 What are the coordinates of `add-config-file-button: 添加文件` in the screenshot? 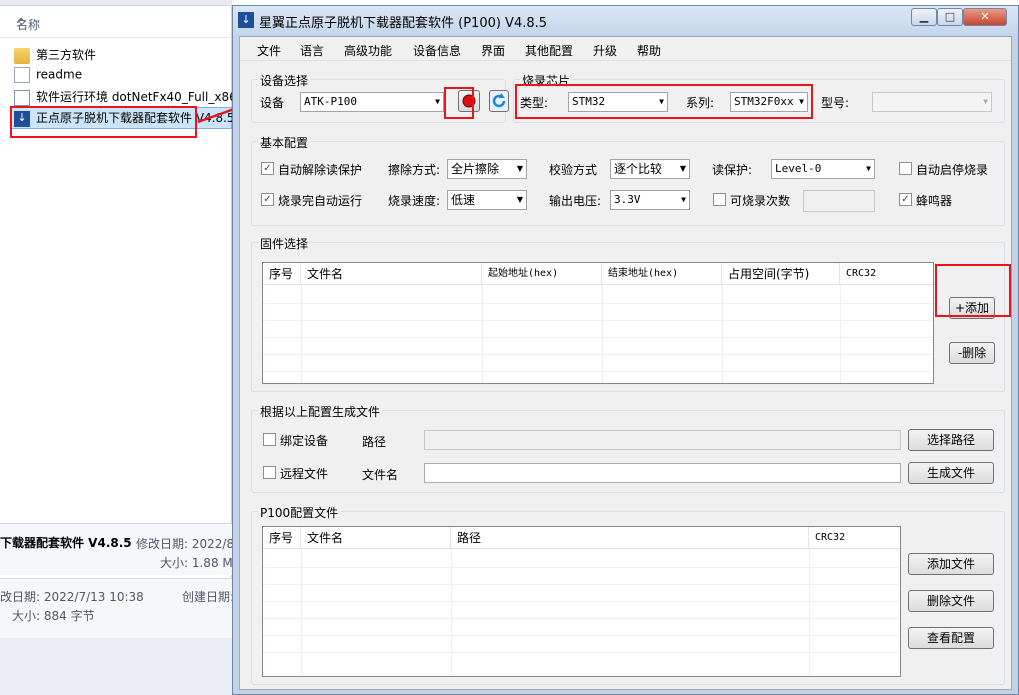 It's located at (951, 564).